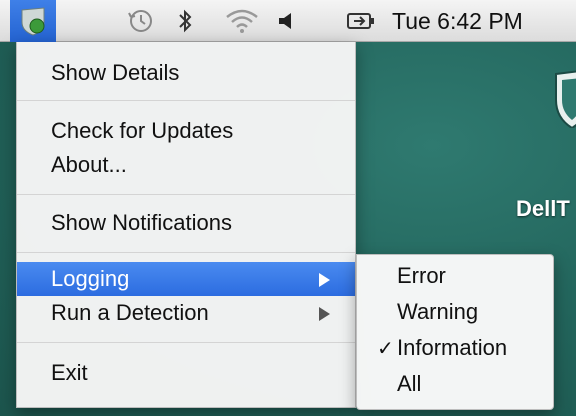 The image size is (576, 416). I want to click on logging-submenu: Error Warning ✓ Information All, so click(455, 332).